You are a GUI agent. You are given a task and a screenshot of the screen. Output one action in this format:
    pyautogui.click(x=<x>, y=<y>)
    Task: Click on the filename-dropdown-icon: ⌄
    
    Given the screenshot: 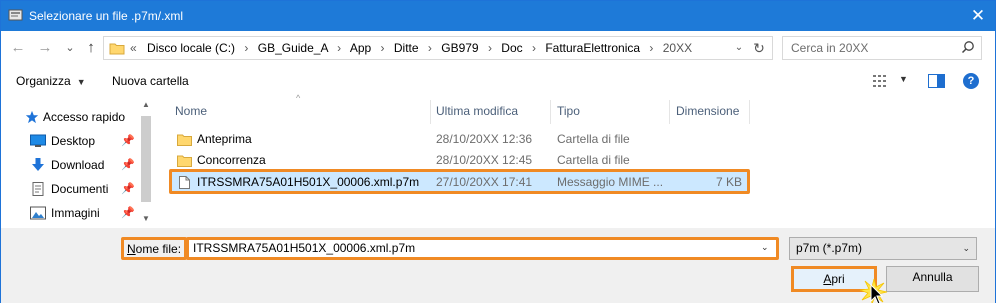 What is the action you would take?
    pyautogui.click(x=765, y=247)
    